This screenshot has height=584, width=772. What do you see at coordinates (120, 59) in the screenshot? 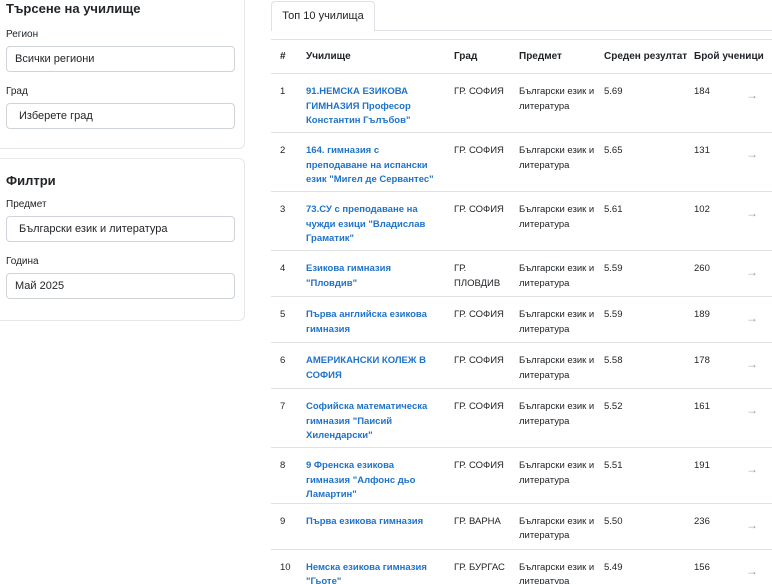
I see `region-select: Всички региони` at bounding box center [120, 59].